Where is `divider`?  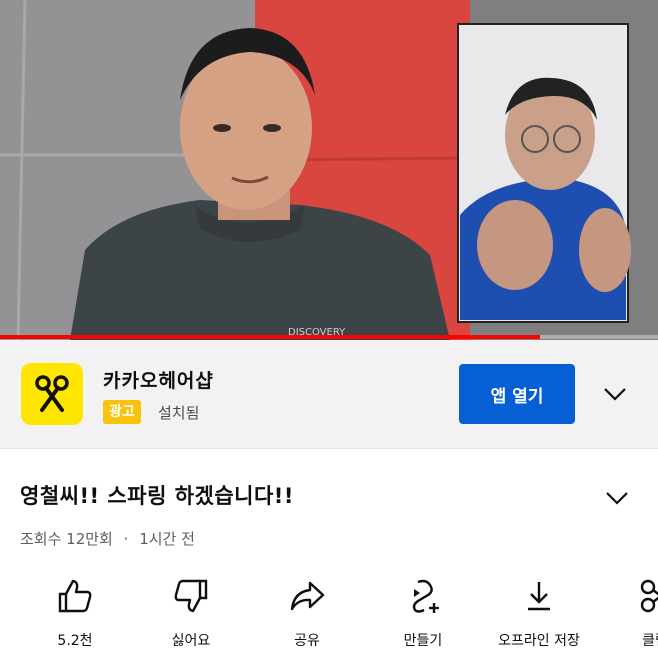
divider is located at coordinates (329, 448).